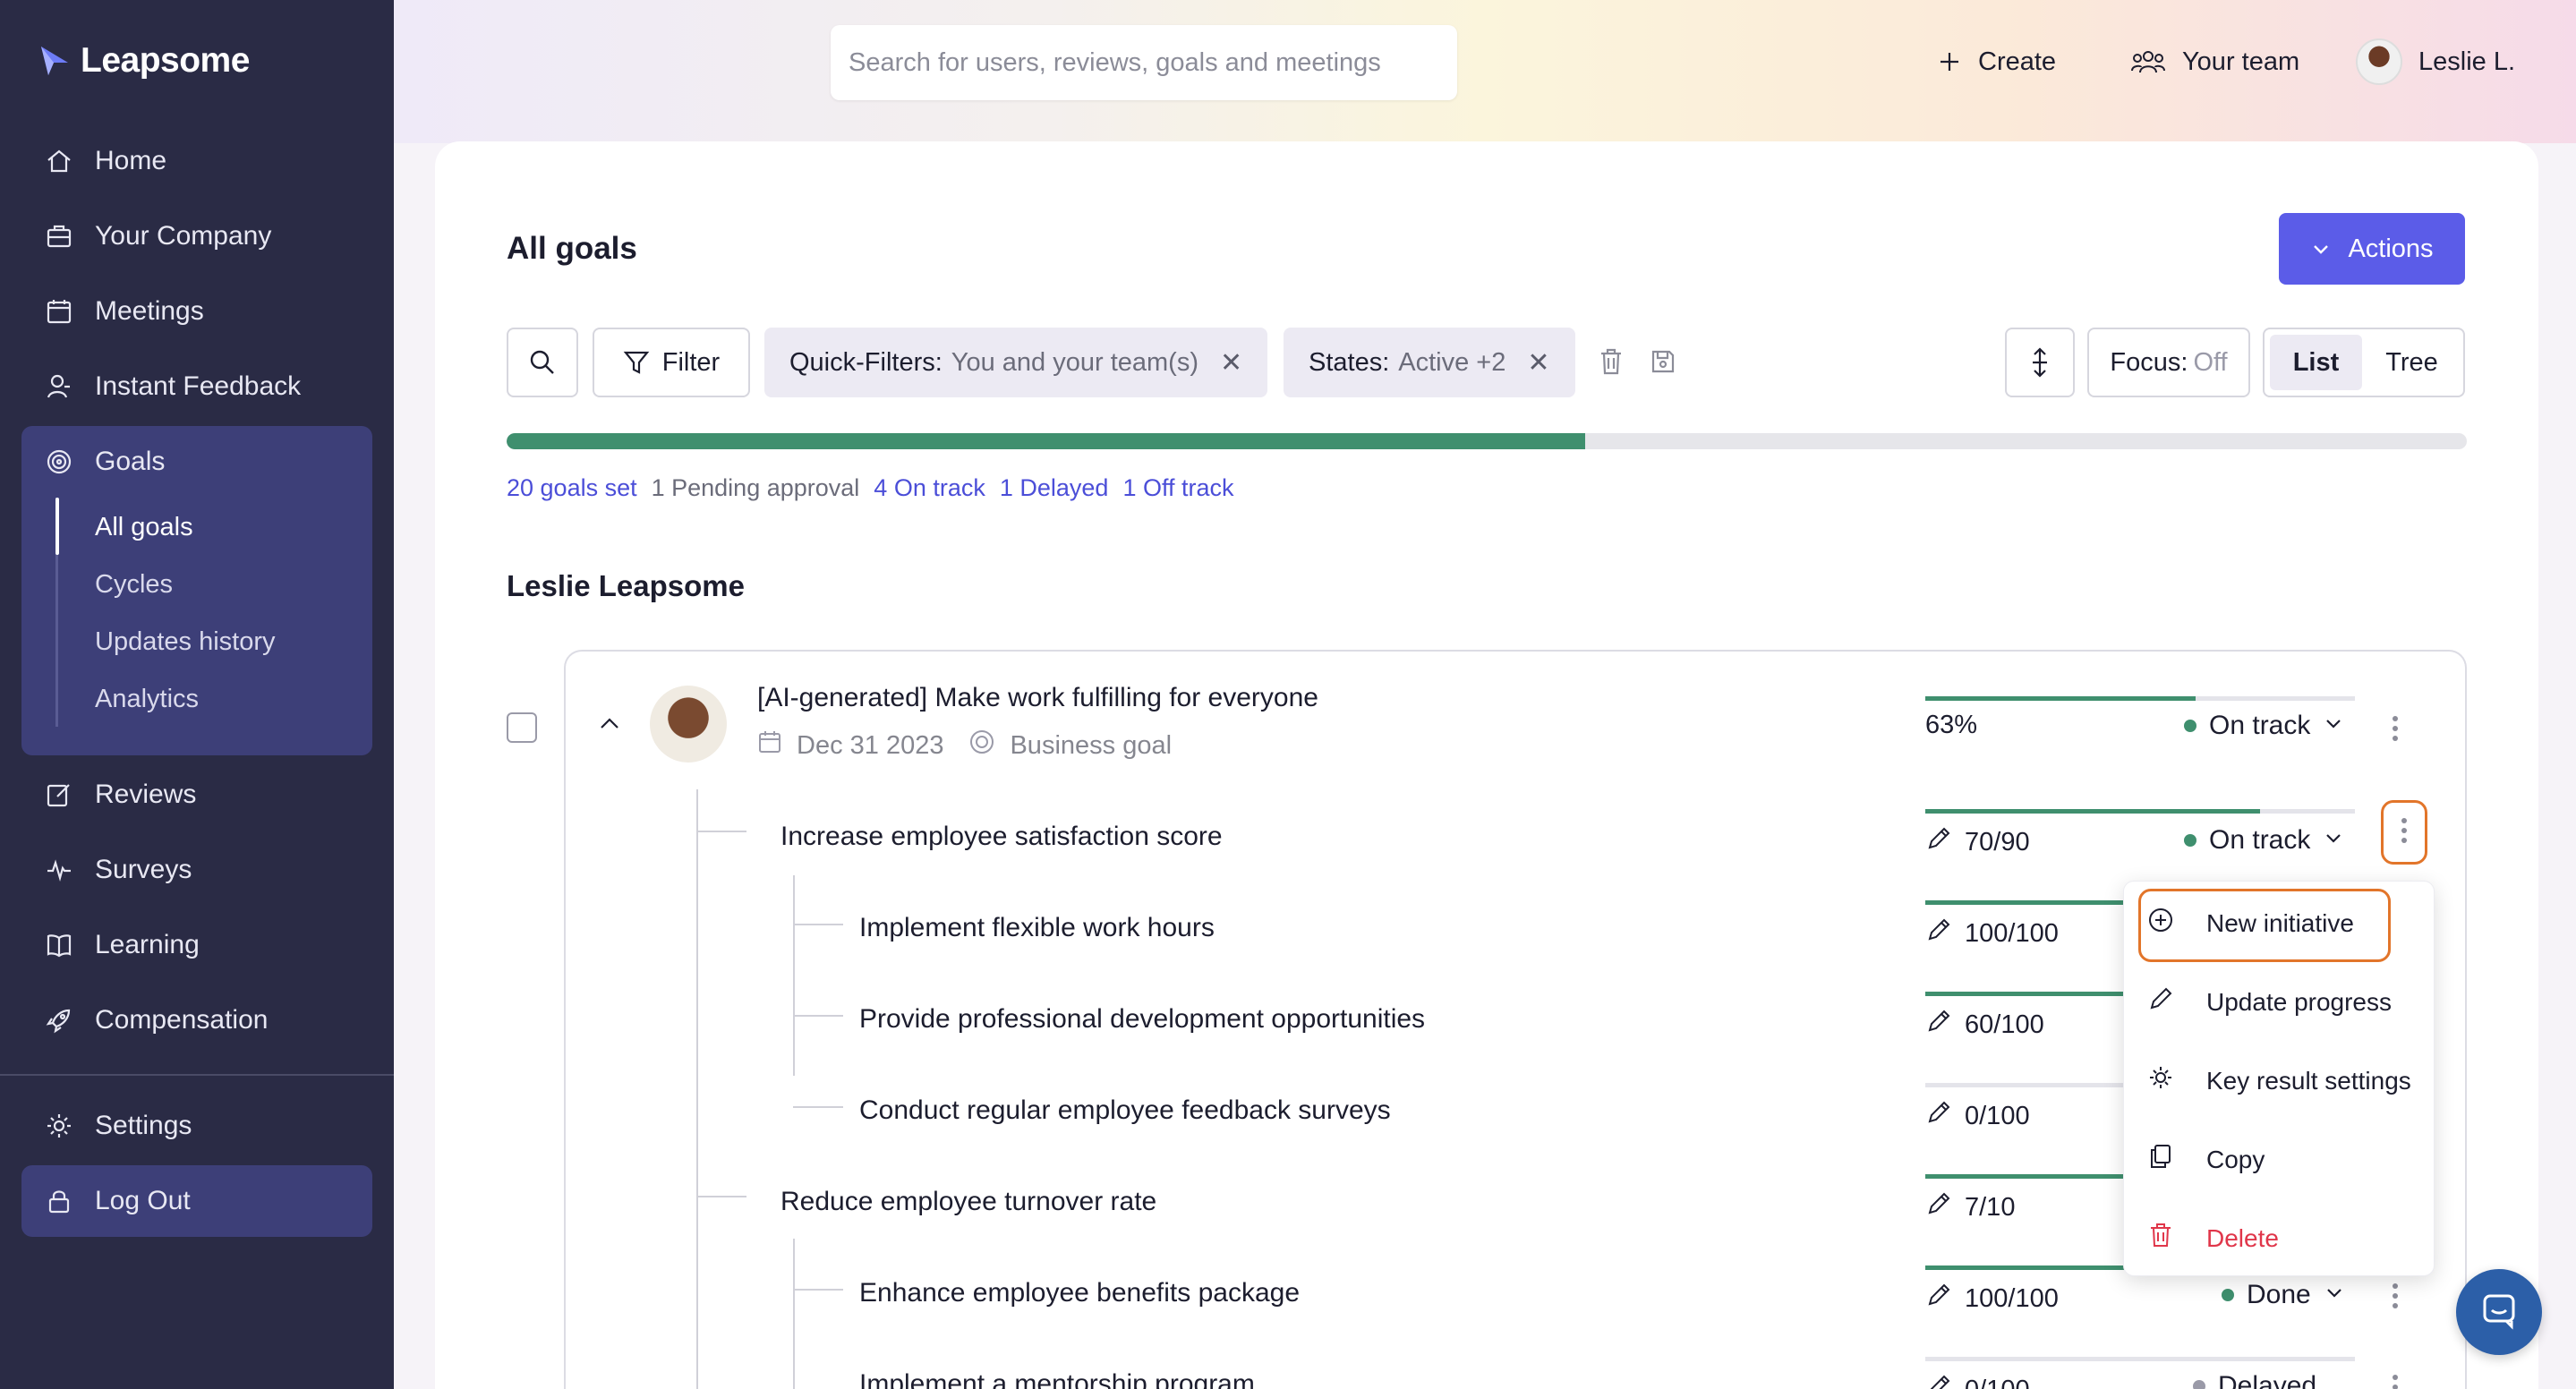 The image size is (2576, 1389). I want to click on kr-status-dropdown: Done, so click(2283, 1295).